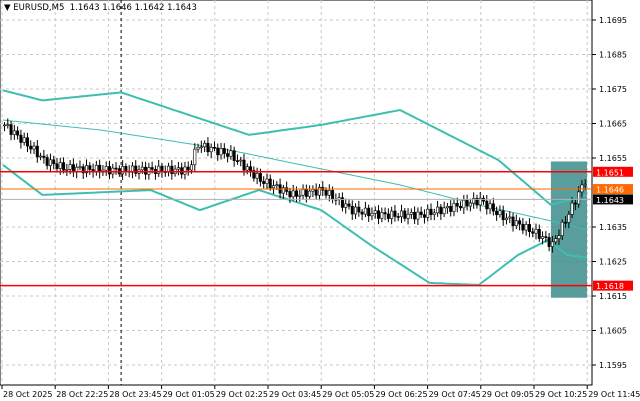  Describe the element at coordinates (610, 190) in the screenshot. I see `level-label: 1.1646` at that location.